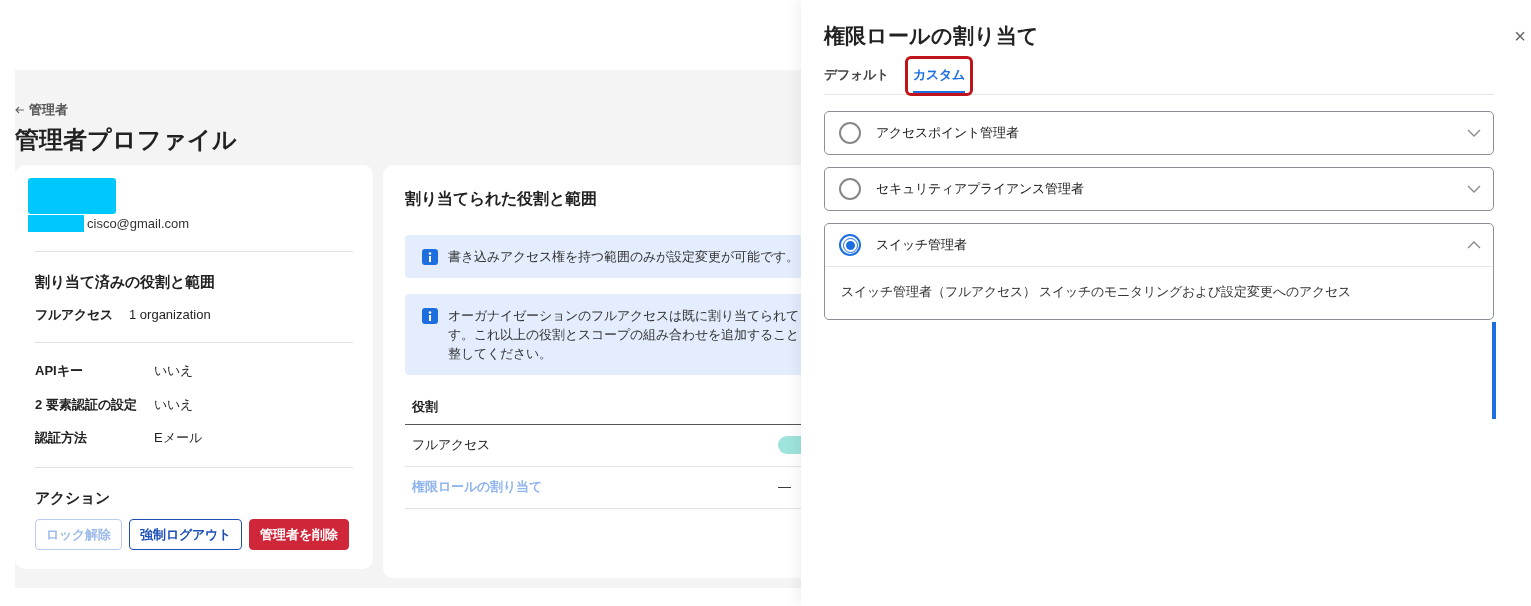  I want to click on close-button: ×, so click(1520, 35).